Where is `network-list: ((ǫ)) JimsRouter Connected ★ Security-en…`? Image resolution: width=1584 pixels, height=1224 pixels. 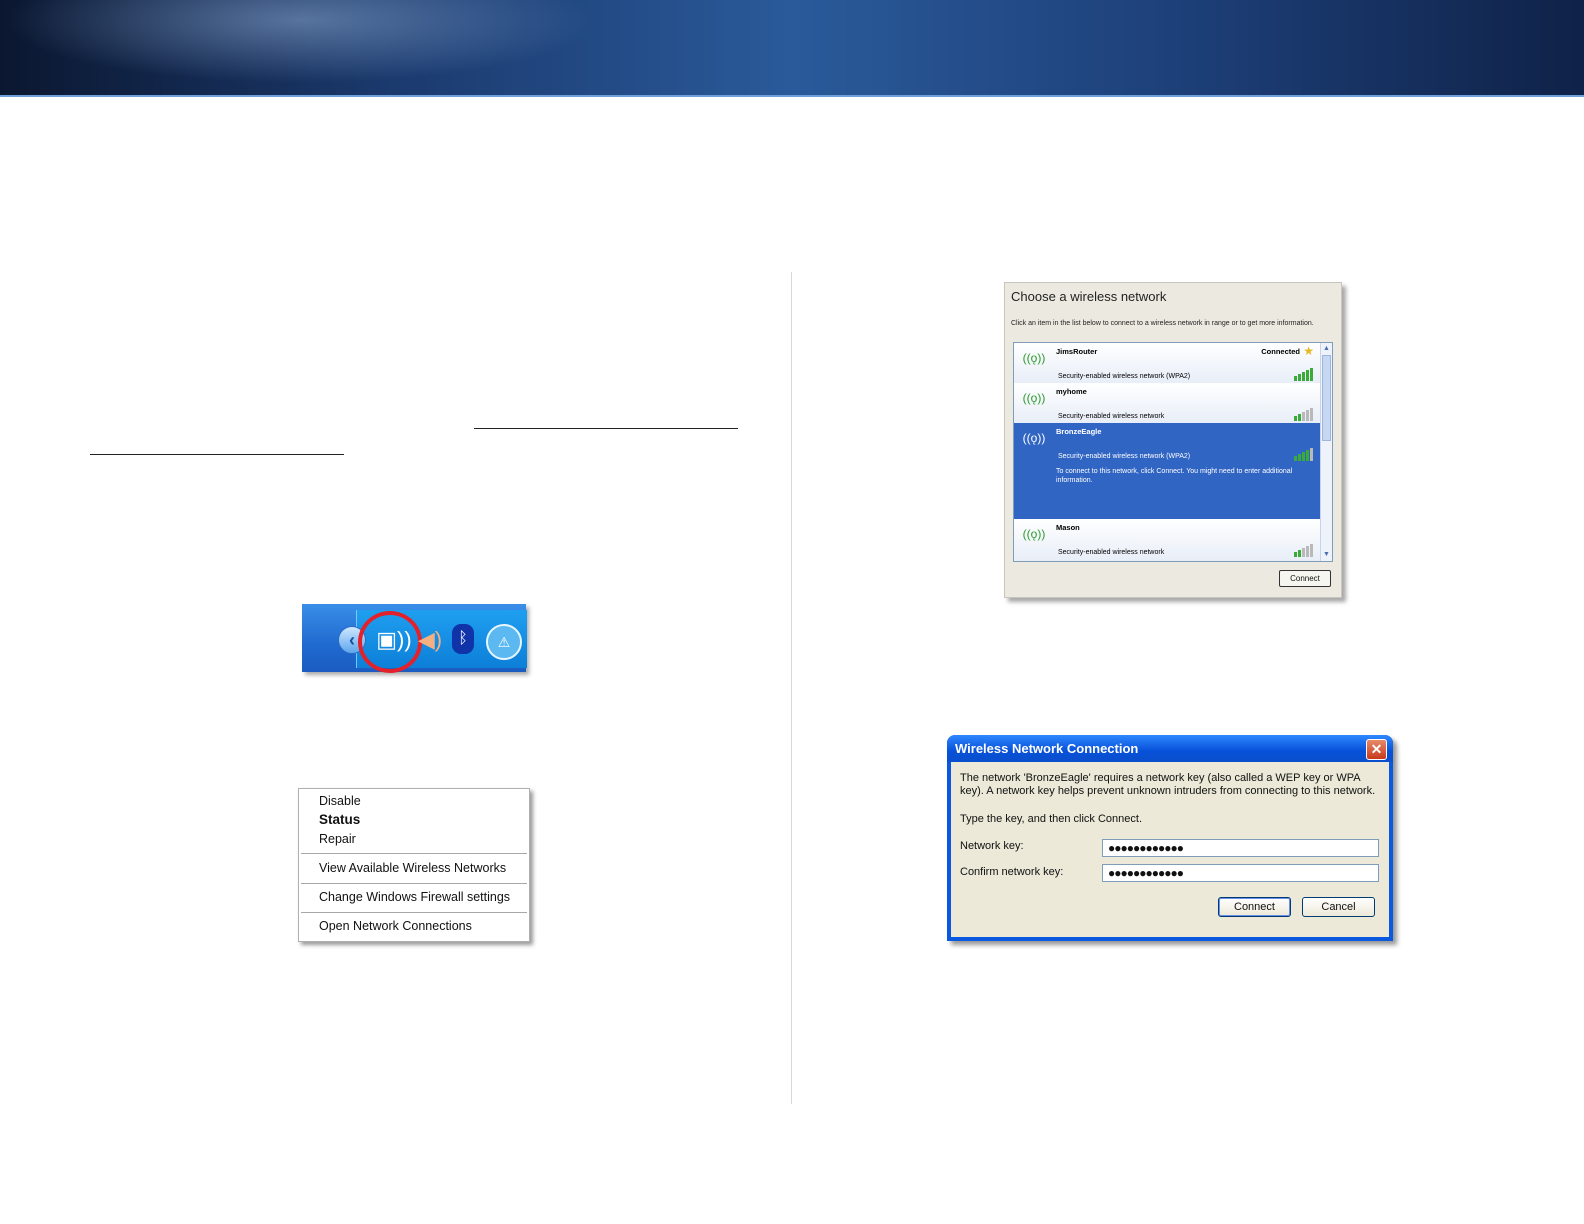 network-list: ((ǫ)) JimsRouter Connected ★ Security-en… is located at coordinates (1173, 452).